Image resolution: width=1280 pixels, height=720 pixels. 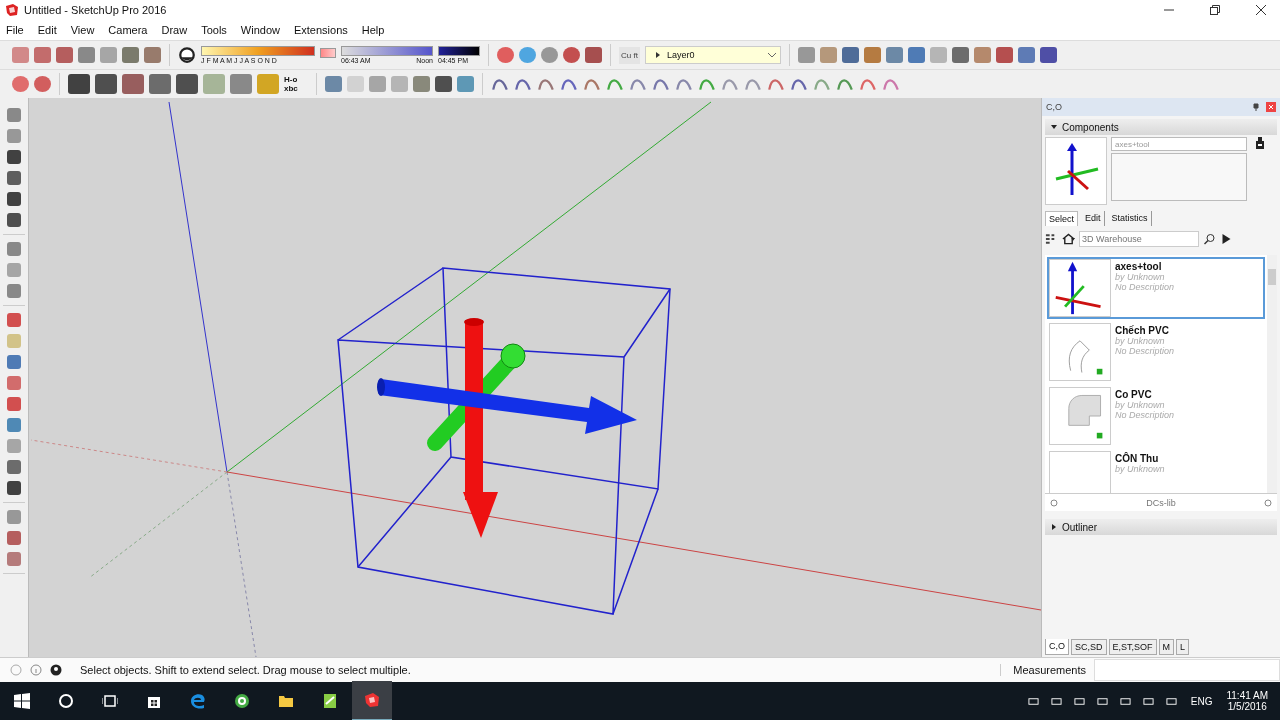 I want to click on scrollbar, so click(x=1272, y=374).